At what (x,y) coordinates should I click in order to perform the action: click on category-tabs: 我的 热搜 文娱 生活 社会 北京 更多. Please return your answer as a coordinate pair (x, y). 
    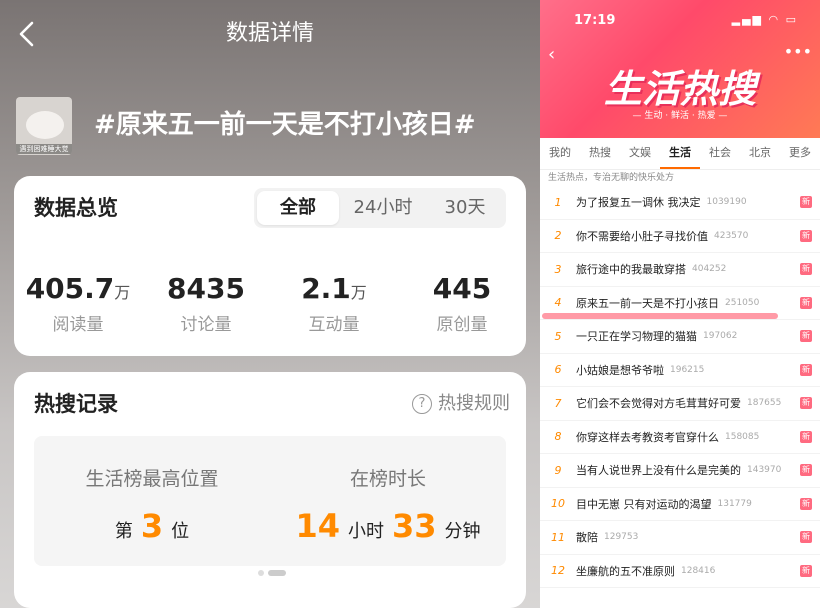
    Looking at the image, I should click on (680, 154).